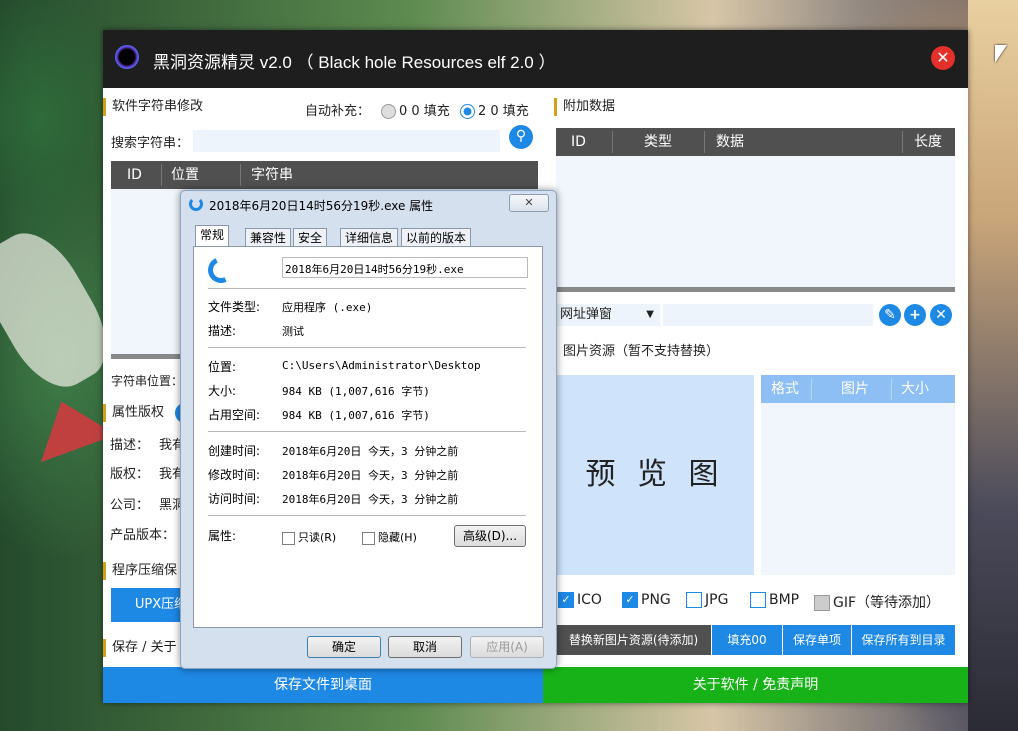 This screenshot has width=1018, height=731. What do you see at coordinates (589, 600) in the screenshot?
I see `format-ico-label: ICO` at bounding box center [589, 600].